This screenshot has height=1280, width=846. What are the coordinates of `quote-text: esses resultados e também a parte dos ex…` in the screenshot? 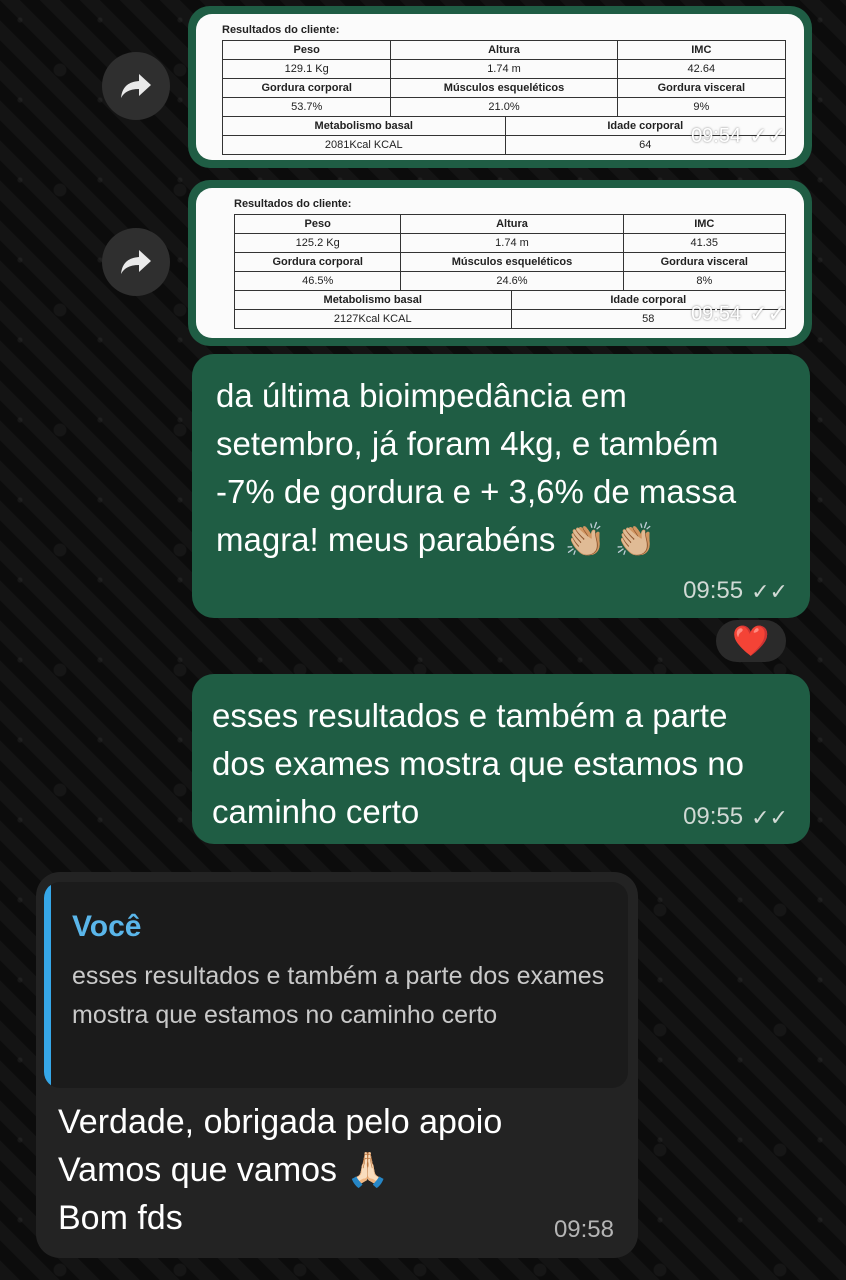 It's located at (338, 995).